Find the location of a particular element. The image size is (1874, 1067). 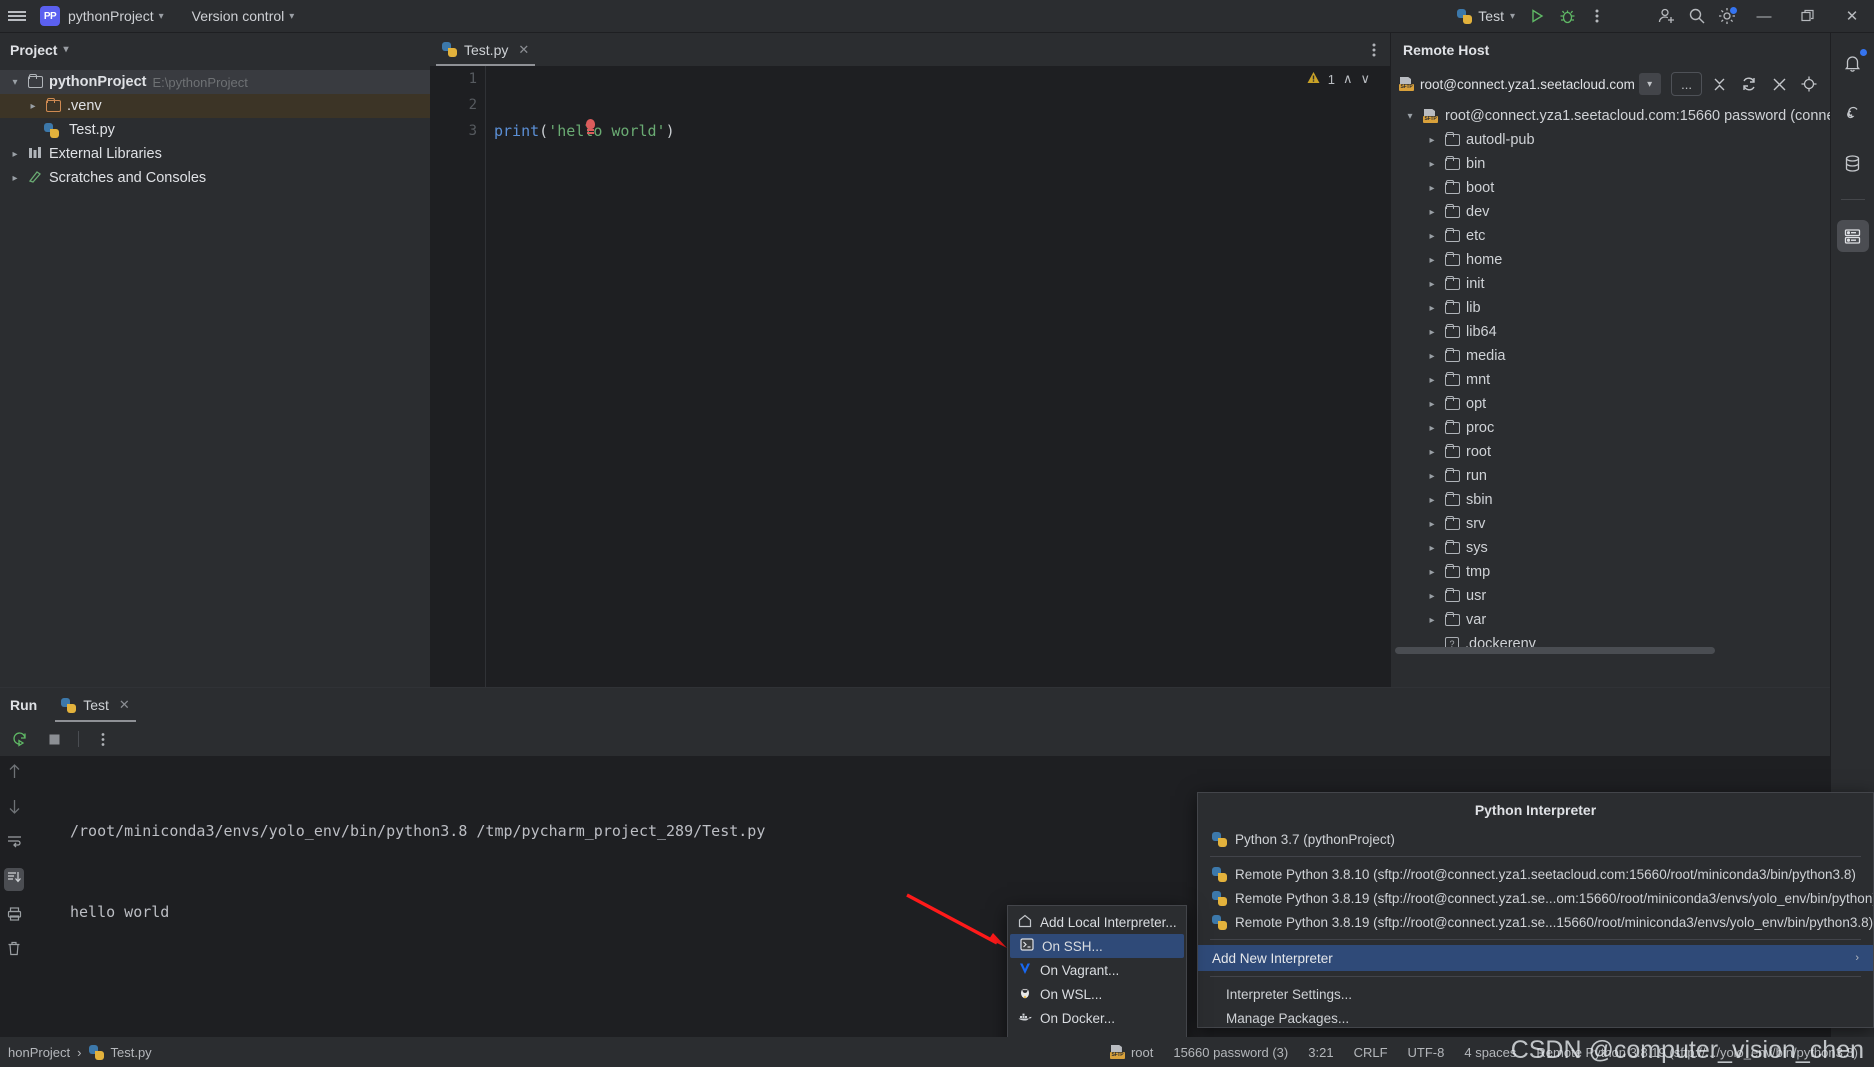

tree-item-pythonproject: ▾ pythonProject E:\pythonProject is located at coordinates (215, 82).